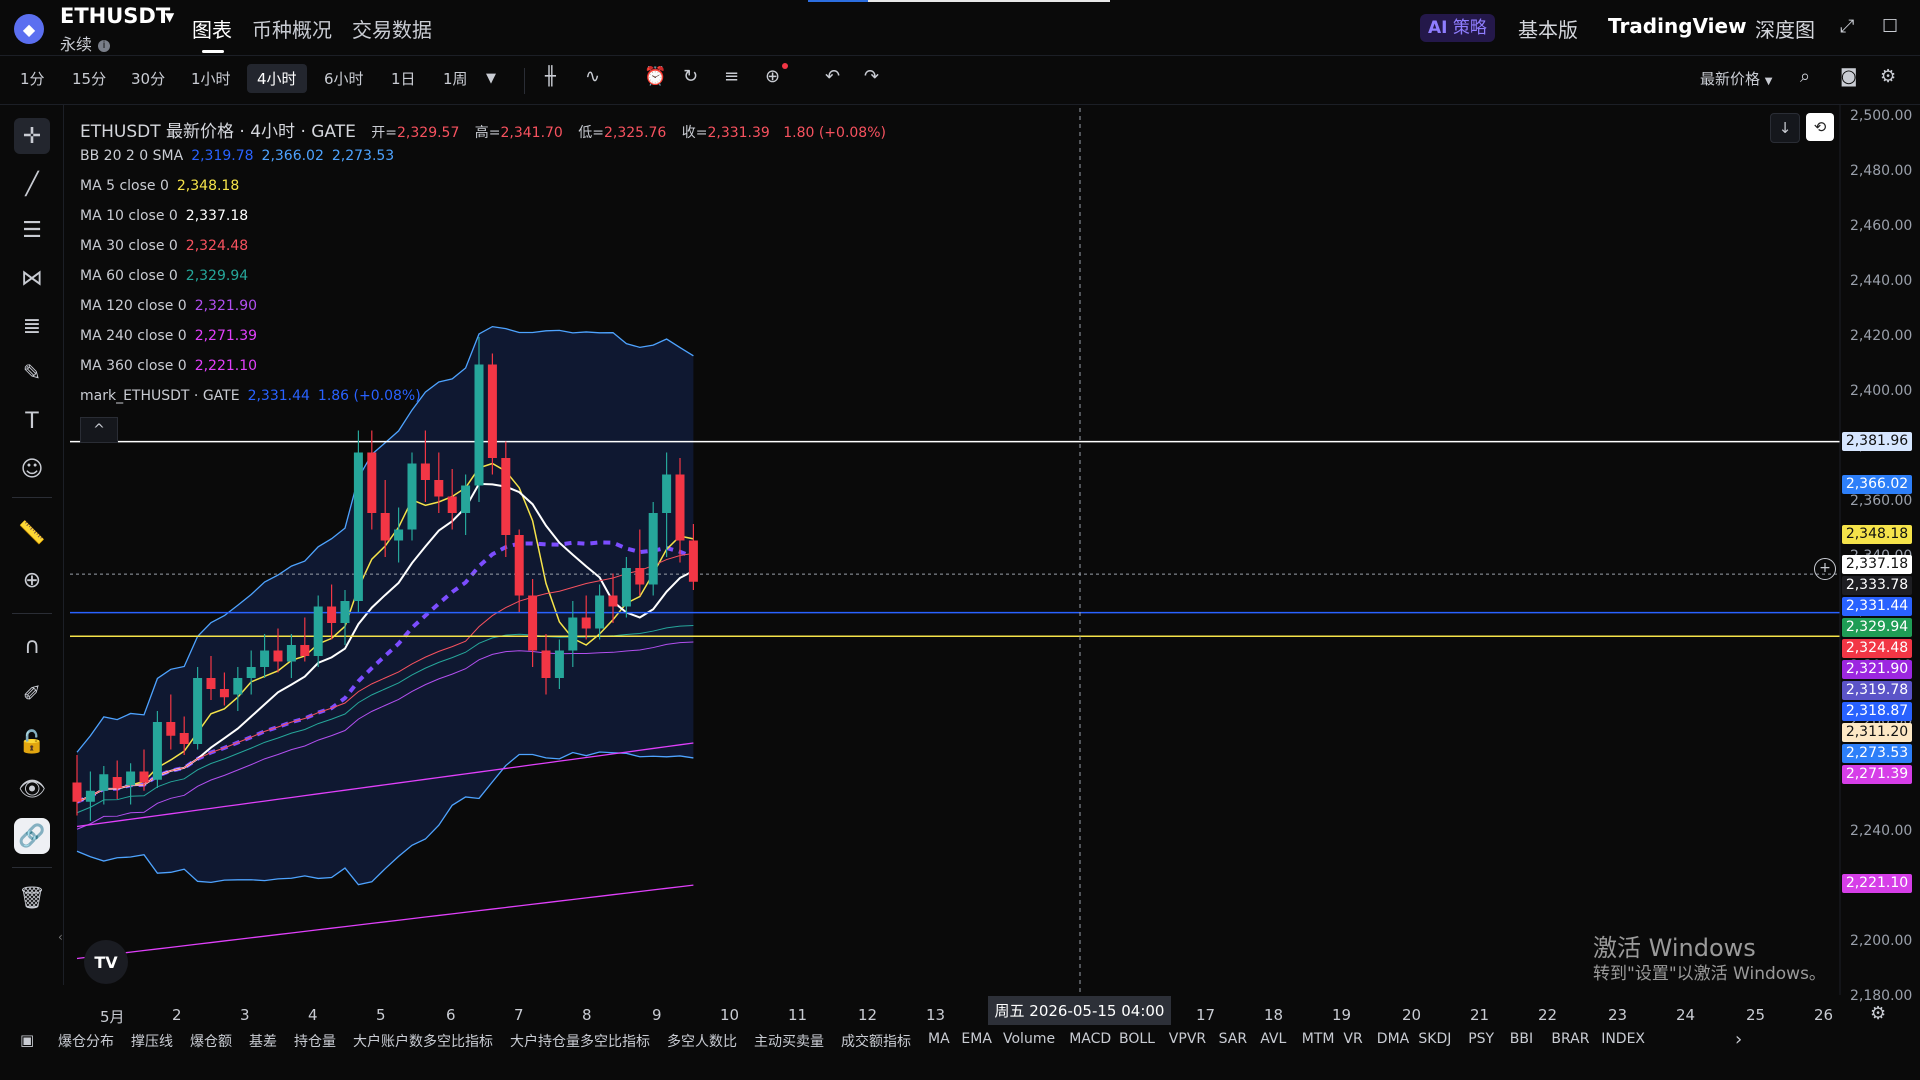  I want to click on indicator-value: 2,329.94, so click(217, 276).